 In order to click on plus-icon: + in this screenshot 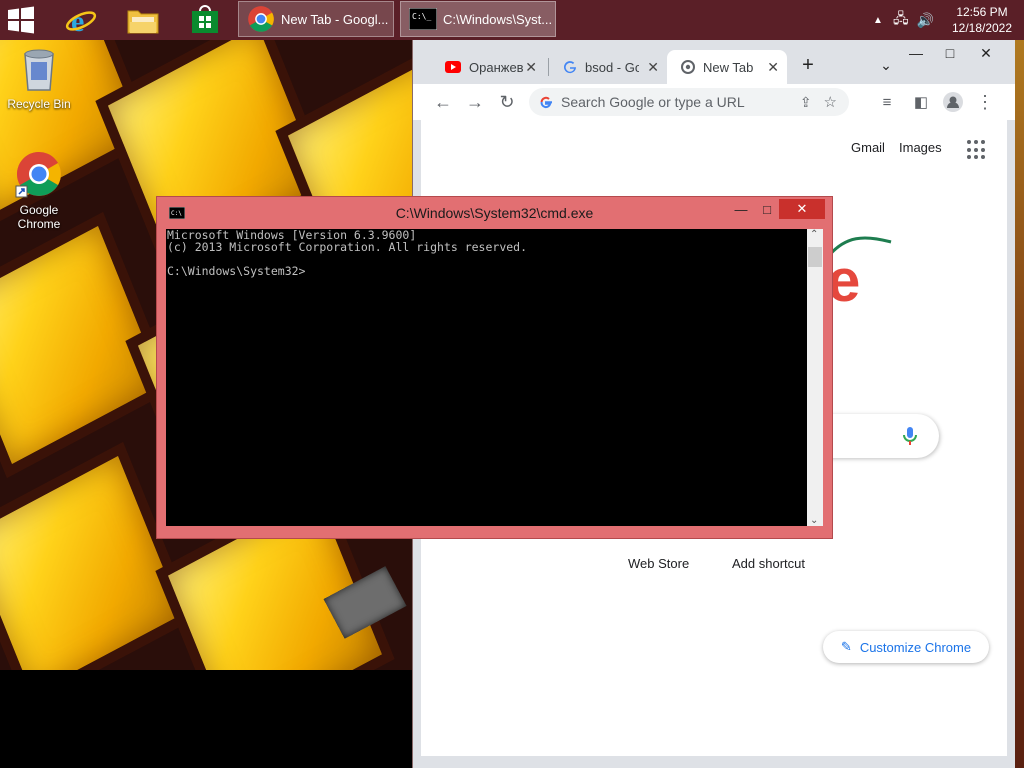, I will do `click(808, 64)`.